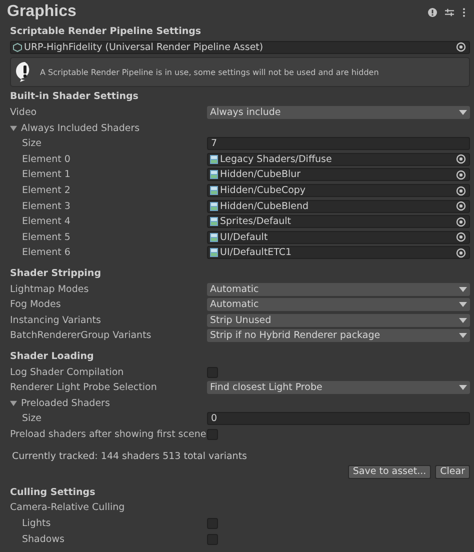 The image size is (474, 552). Describe the element at coordinates (338, 159) in the screenshot. I see `object-field: Legacy Shaders/Diffuse` at that location.